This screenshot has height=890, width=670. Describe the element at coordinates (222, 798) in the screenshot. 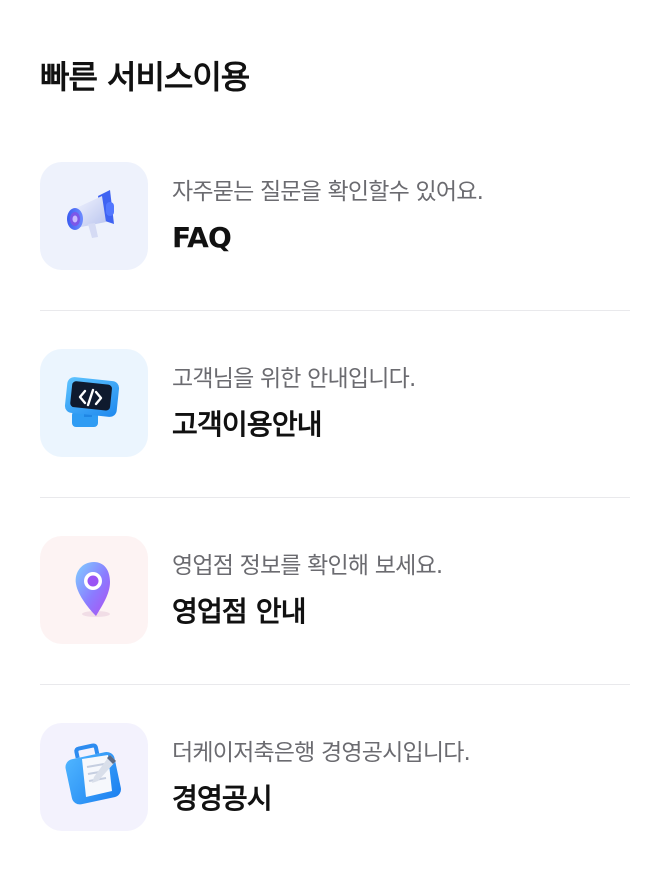

I see `service-item-title: 경영공시` at that location.